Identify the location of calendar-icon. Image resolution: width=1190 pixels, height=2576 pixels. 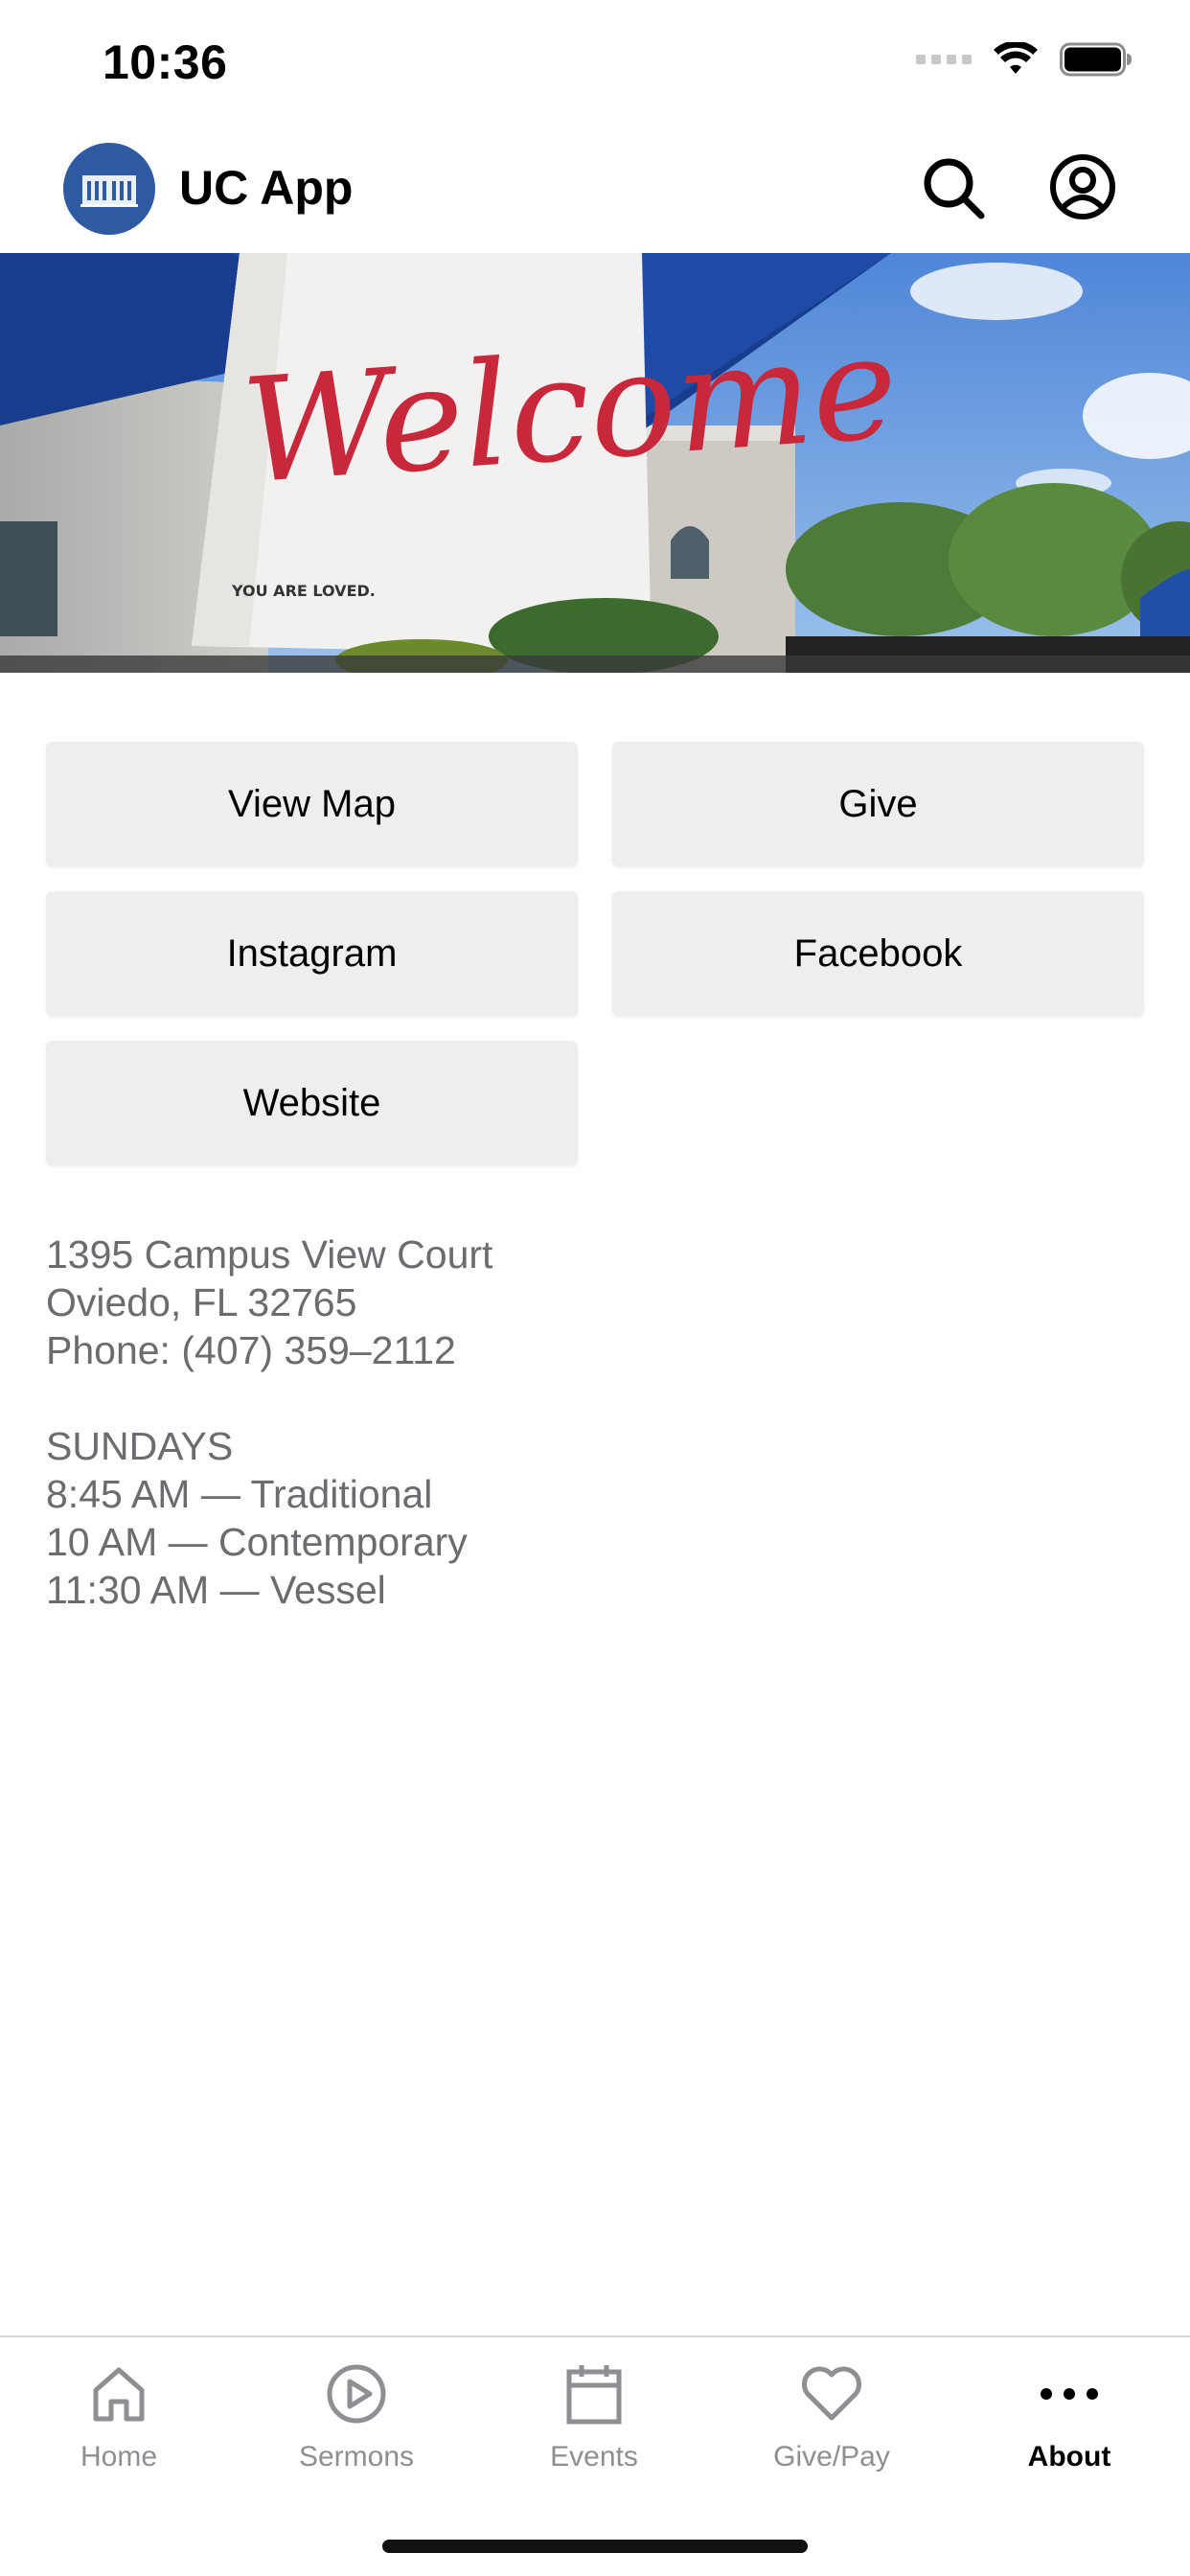
(594, 2395).